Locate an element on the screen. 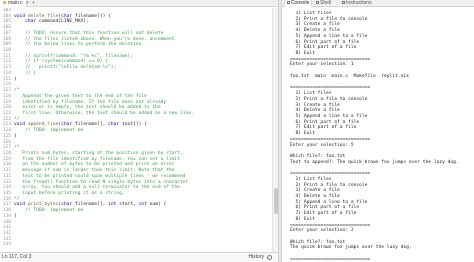  tab-shell-label: Shell is located at coordinates (326, 3).